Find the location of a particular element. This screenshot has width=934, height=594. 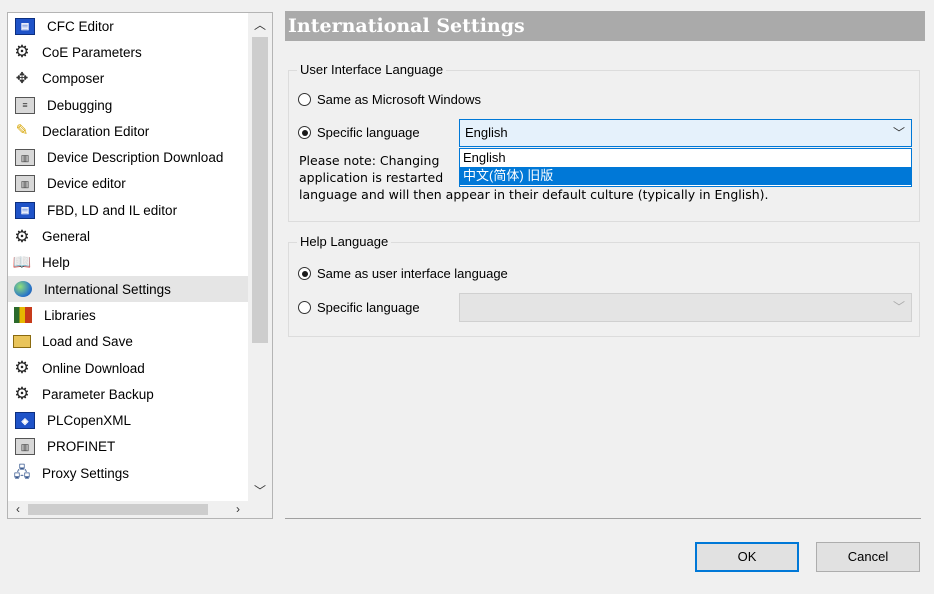

ui-language-combobox: English ﹀ is located at coordinates (685, 133).